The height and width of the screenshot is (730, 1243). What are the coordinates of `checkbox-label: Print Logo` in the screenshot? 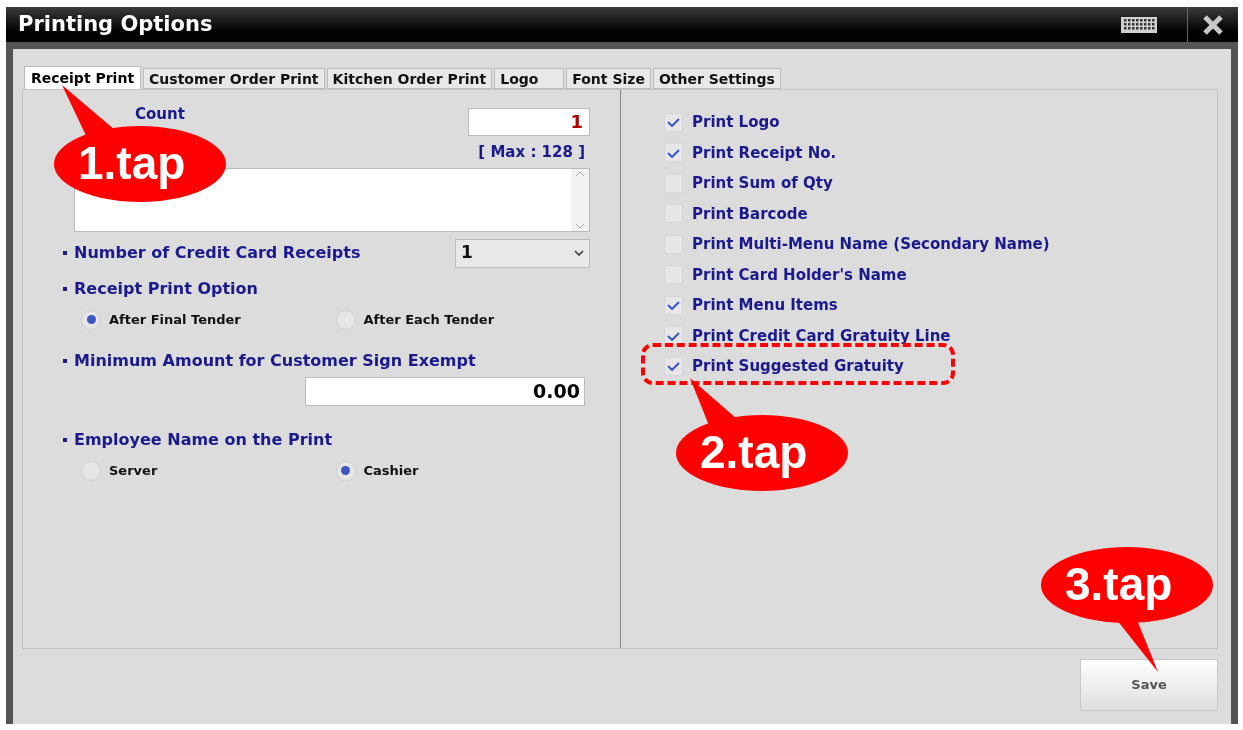 It's located at (736, 122).